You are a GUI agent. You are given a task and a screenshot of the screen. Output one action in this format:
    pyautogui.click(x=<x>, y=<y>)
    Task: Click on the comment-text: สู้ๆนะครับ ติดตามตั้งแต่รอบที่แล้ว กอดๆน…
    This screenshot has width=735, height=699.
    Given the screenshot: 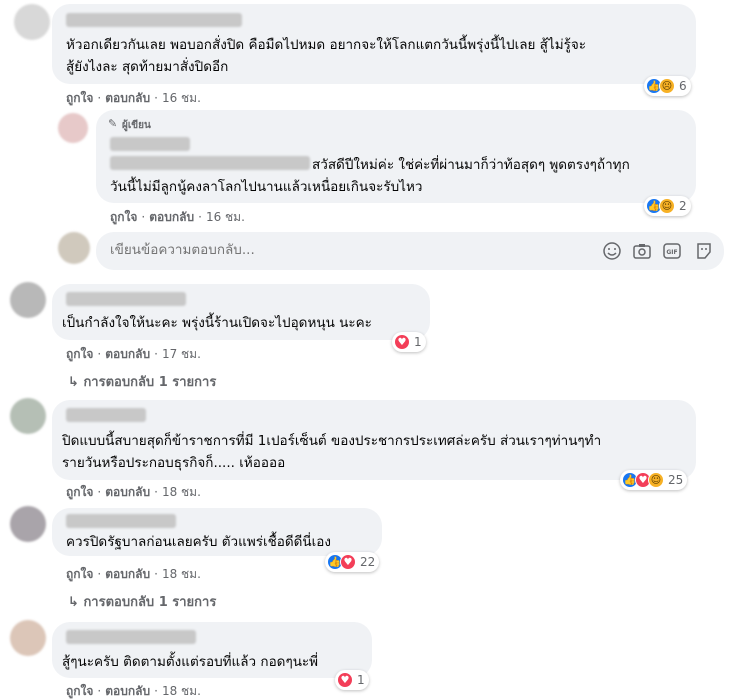 What is the action you would take?
    pyautogui.click(x=190, y=662)
    